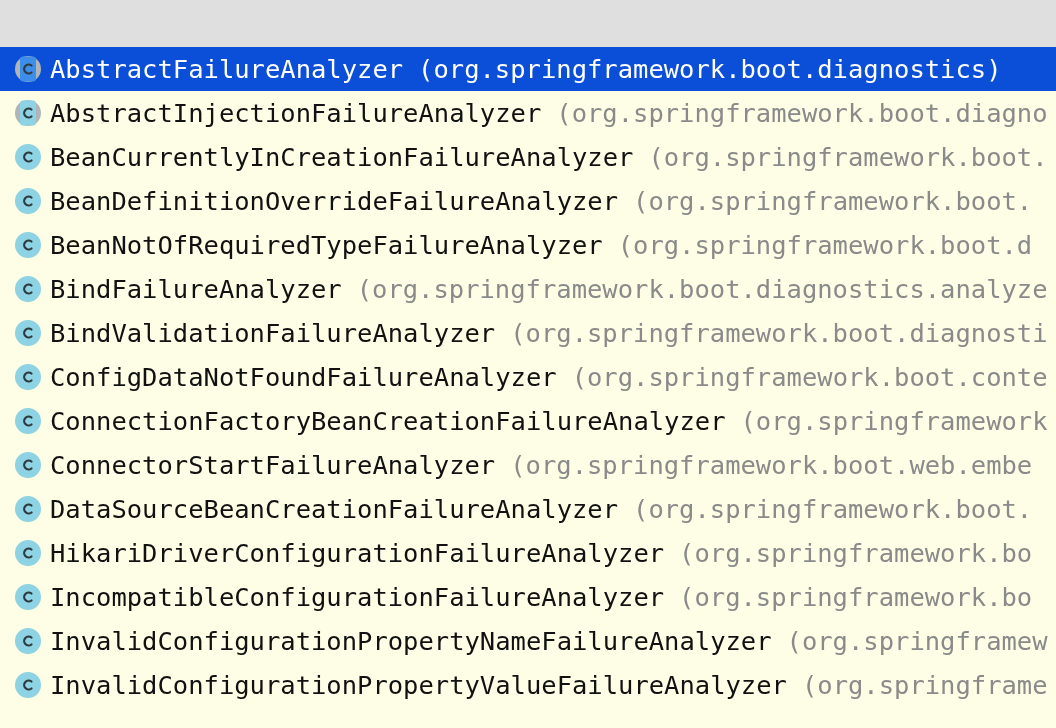  I want to click on class-name: ConnectionFactoryBeanCreationFailureAnalyzer, so click(388, 421).